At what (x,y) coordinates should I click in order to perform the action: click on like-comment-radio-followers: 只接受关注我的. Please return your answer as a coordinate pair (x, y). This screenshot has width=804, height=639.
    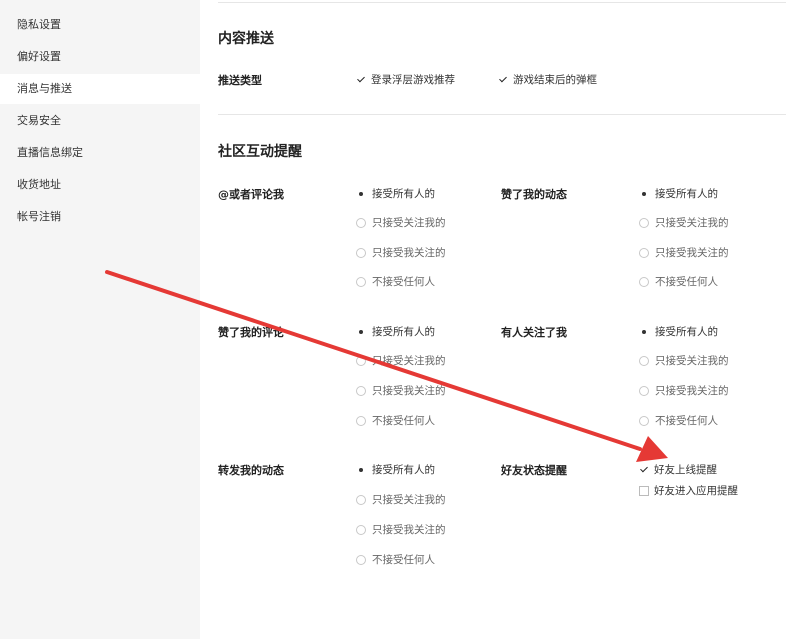
    Looking at the image, I should click on (401, 360).